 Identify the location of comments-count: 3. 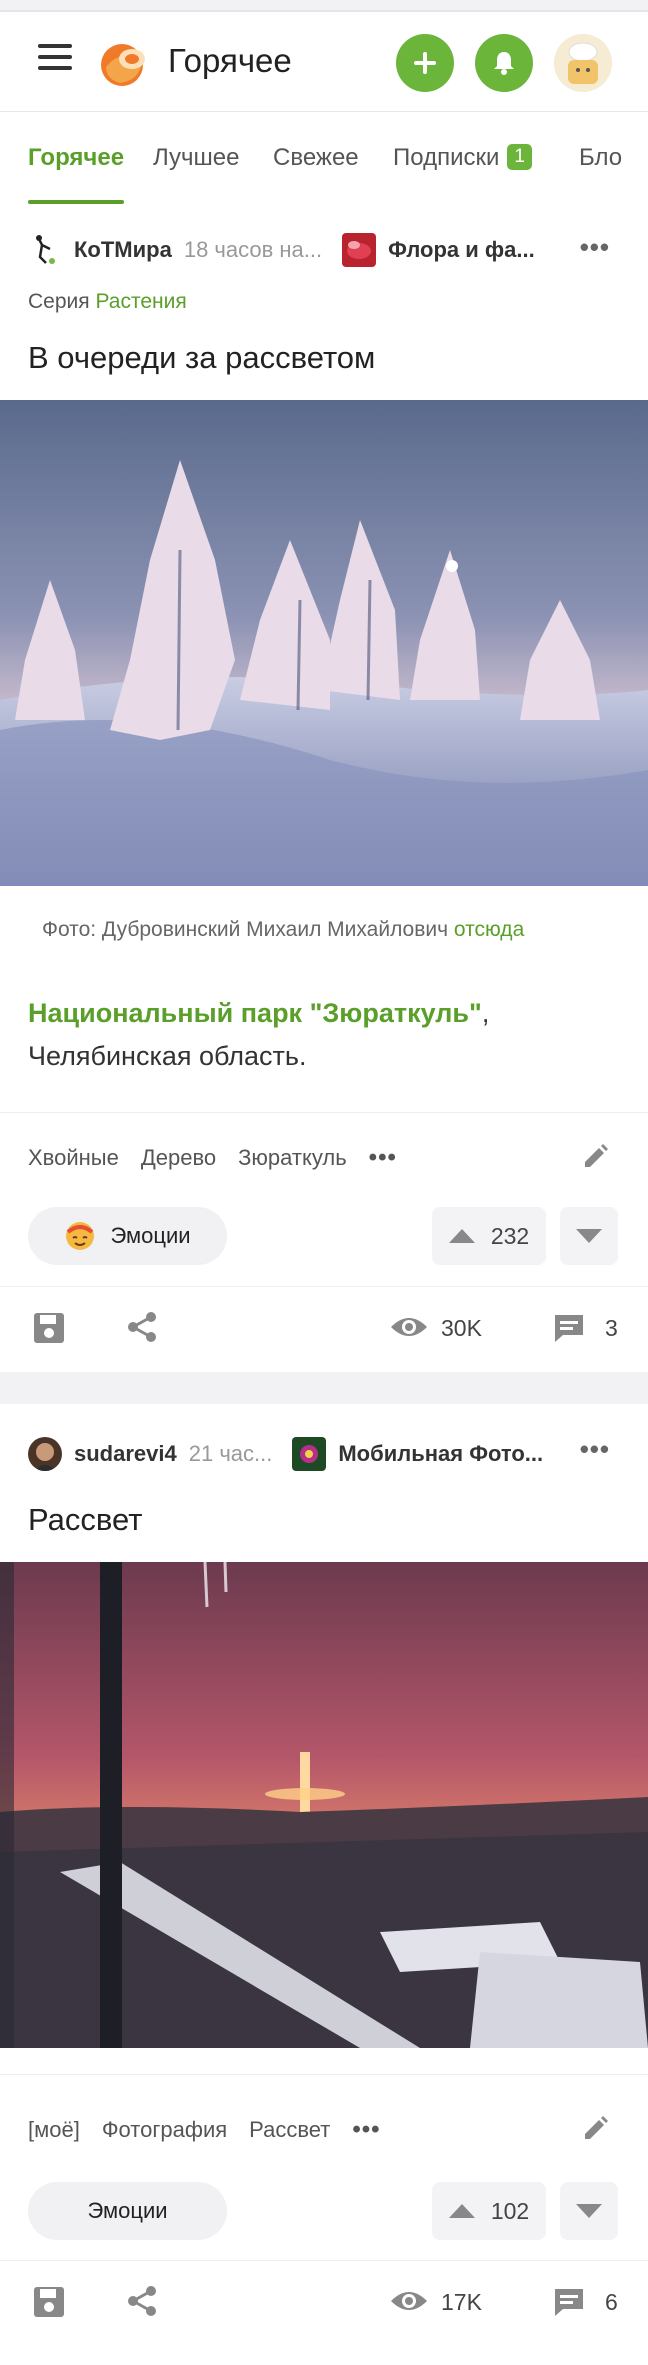
(611, 1328).